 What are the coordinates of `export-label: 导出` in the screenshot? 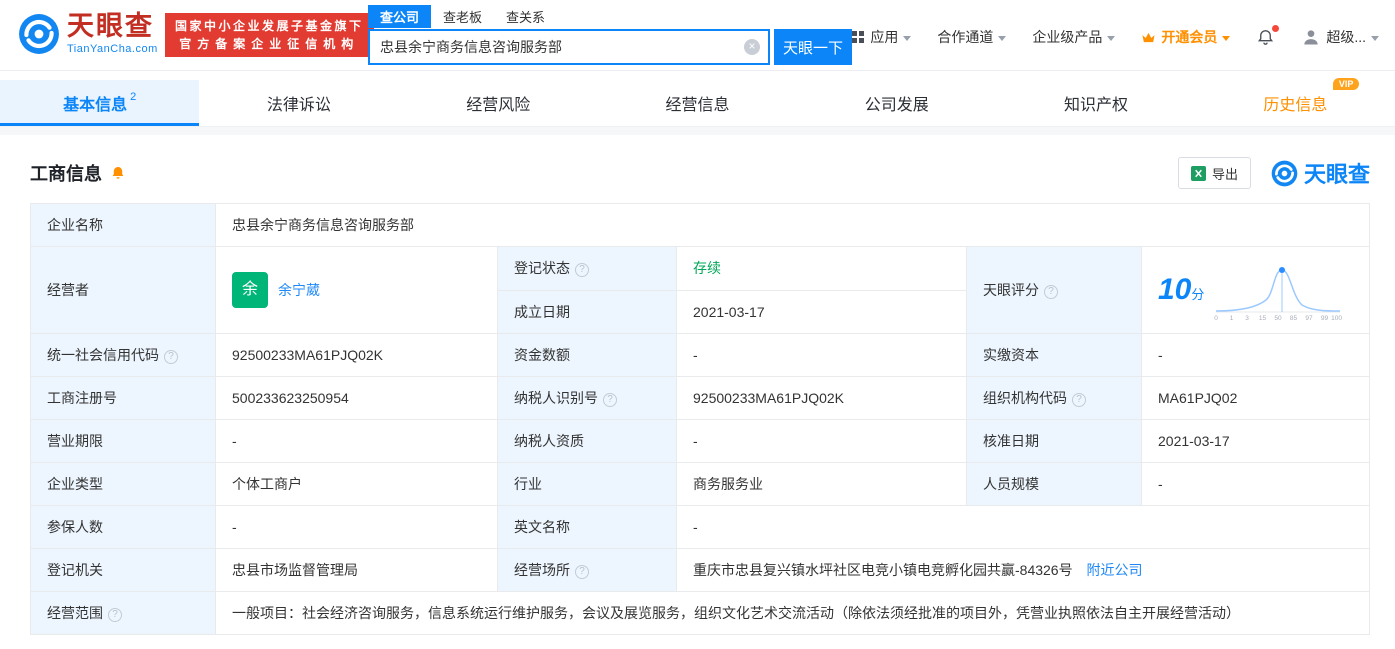 It's located at (1224, 174).